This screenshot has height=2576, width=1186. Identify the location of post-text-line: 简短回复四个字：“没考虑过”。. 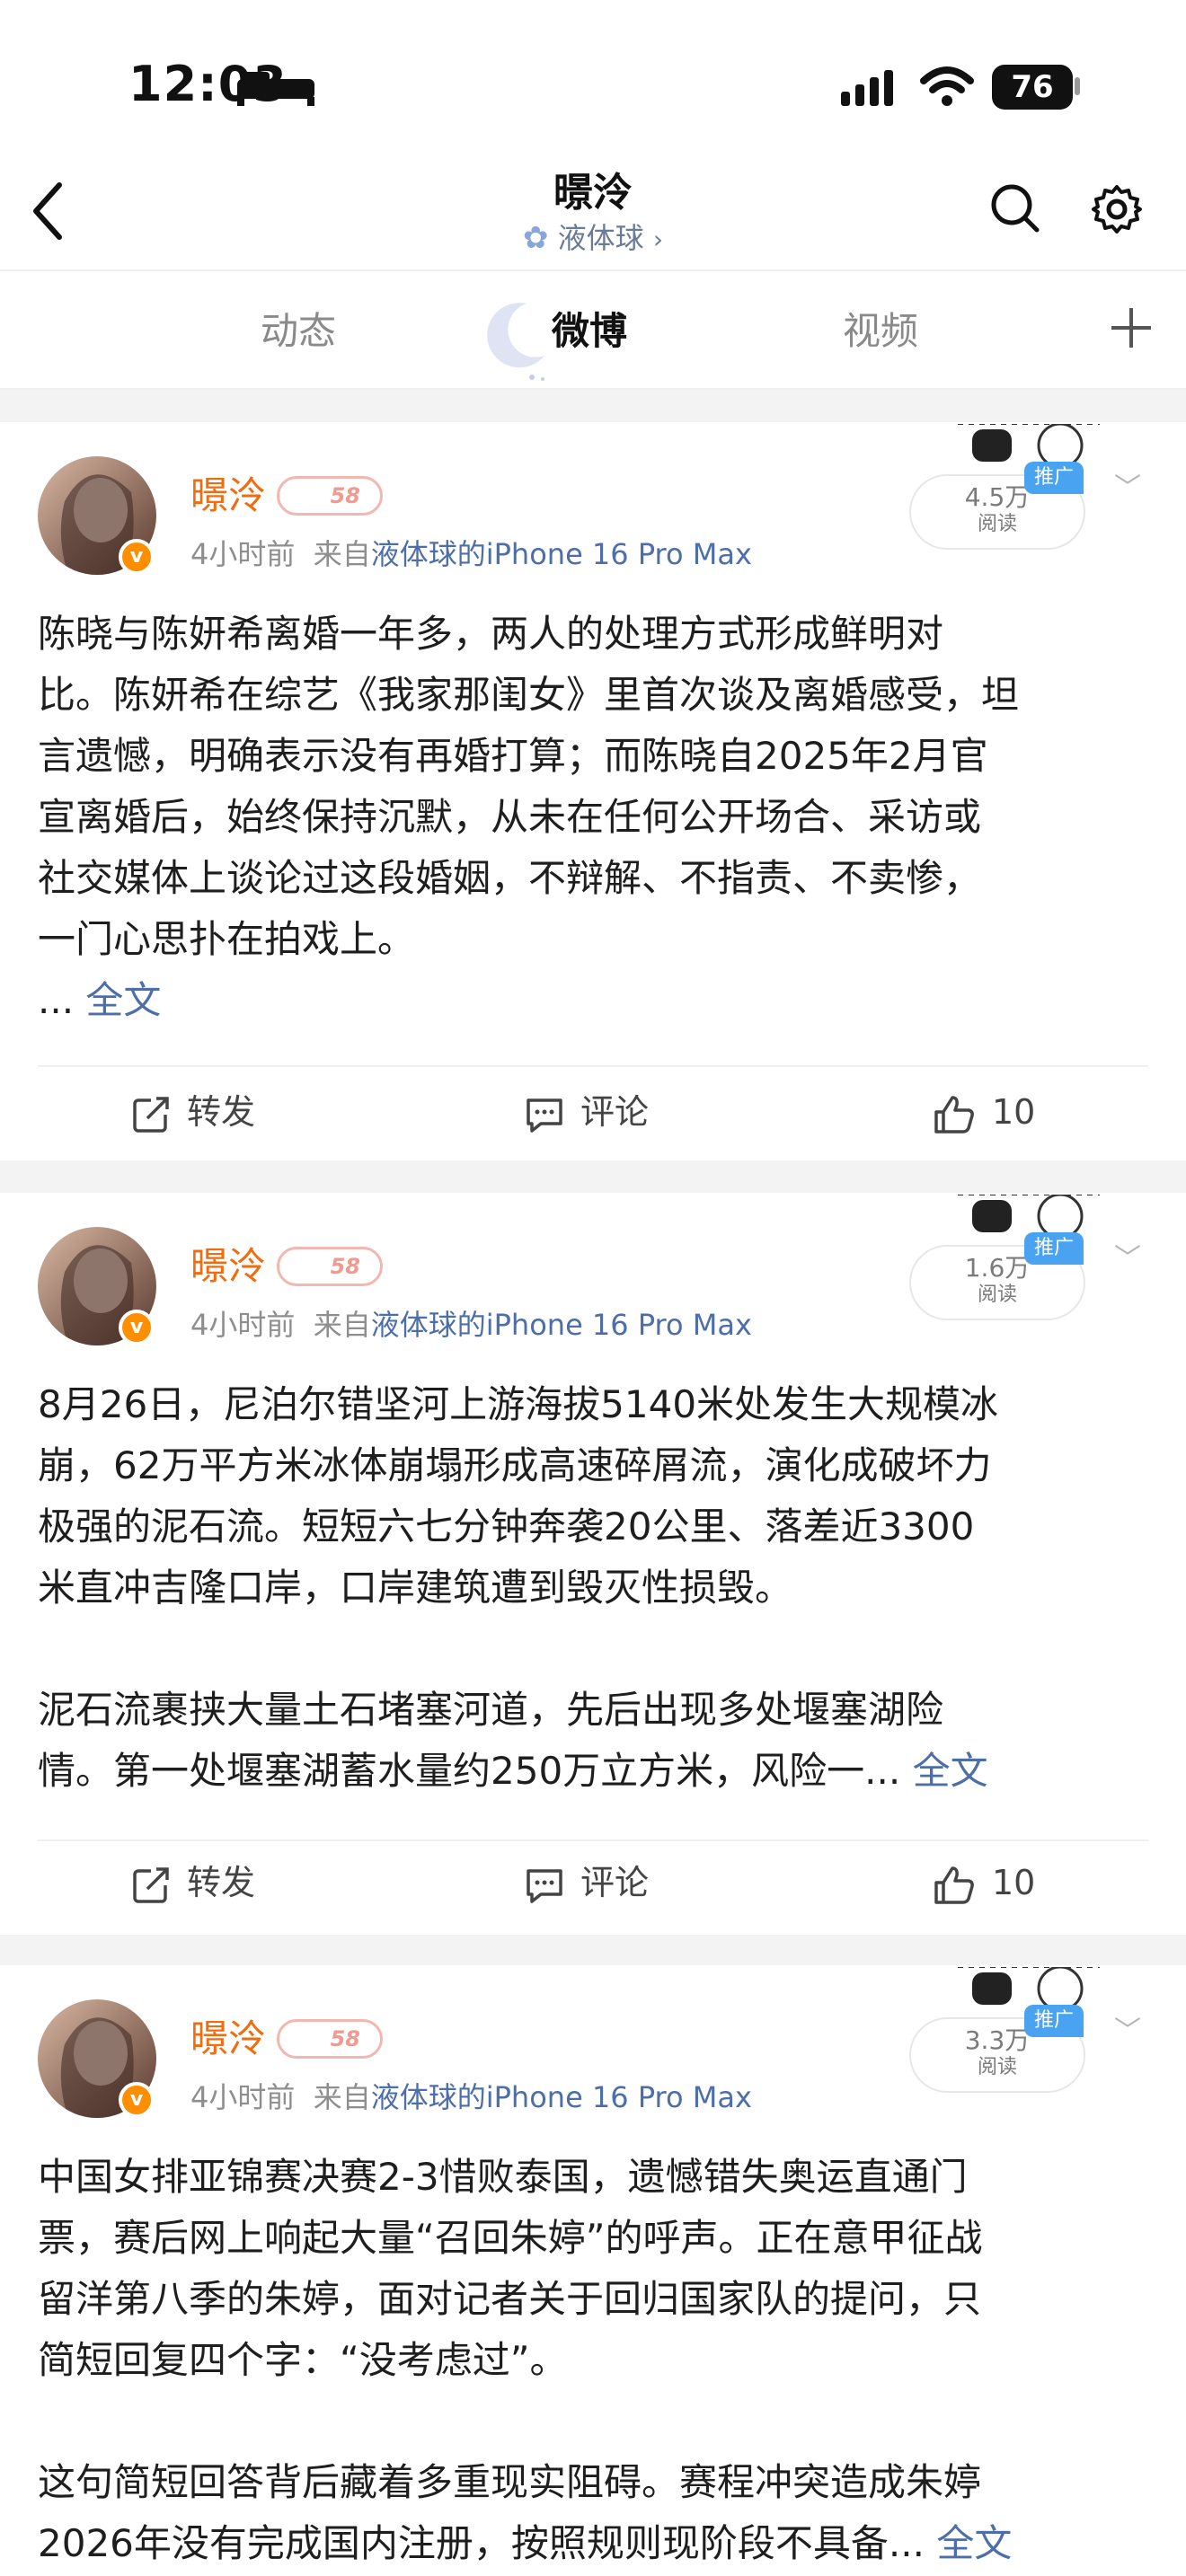
(303, 2360).